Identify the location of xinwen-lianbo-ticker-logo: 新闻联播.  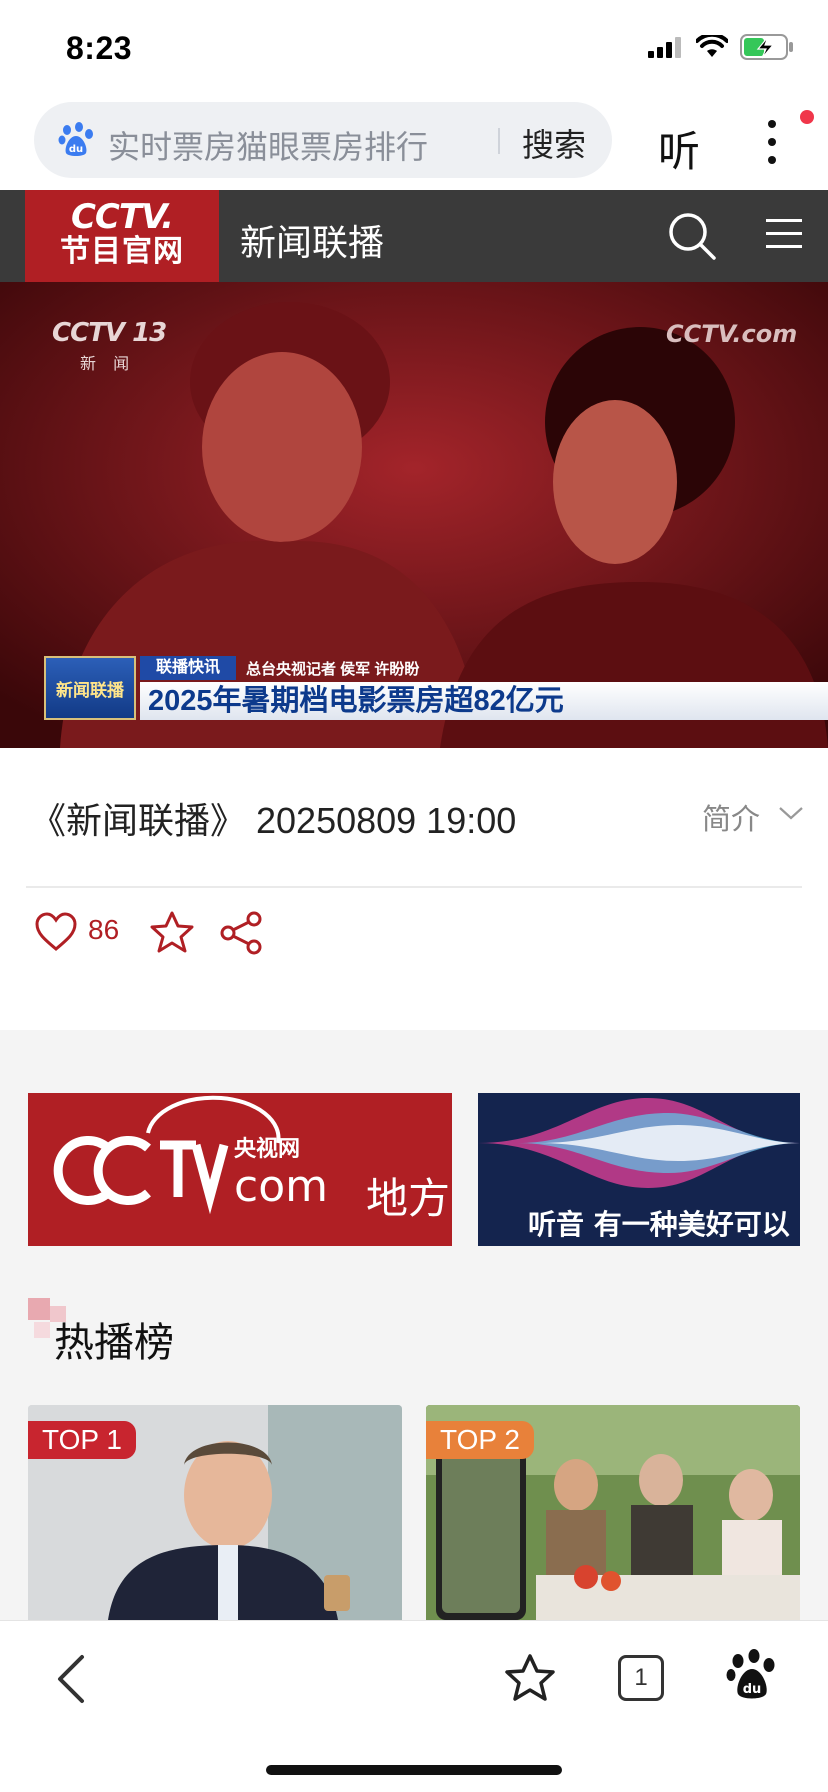
(90, 688).